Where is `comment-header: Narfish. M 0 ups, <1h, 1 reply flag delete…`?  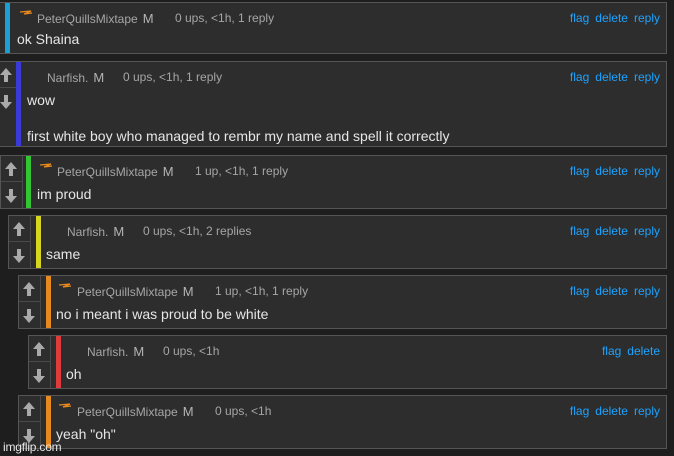 comment-header: Narfish. M 0 ups, <1h, 1 reply flag delete… is located at coordinates (333, 77).